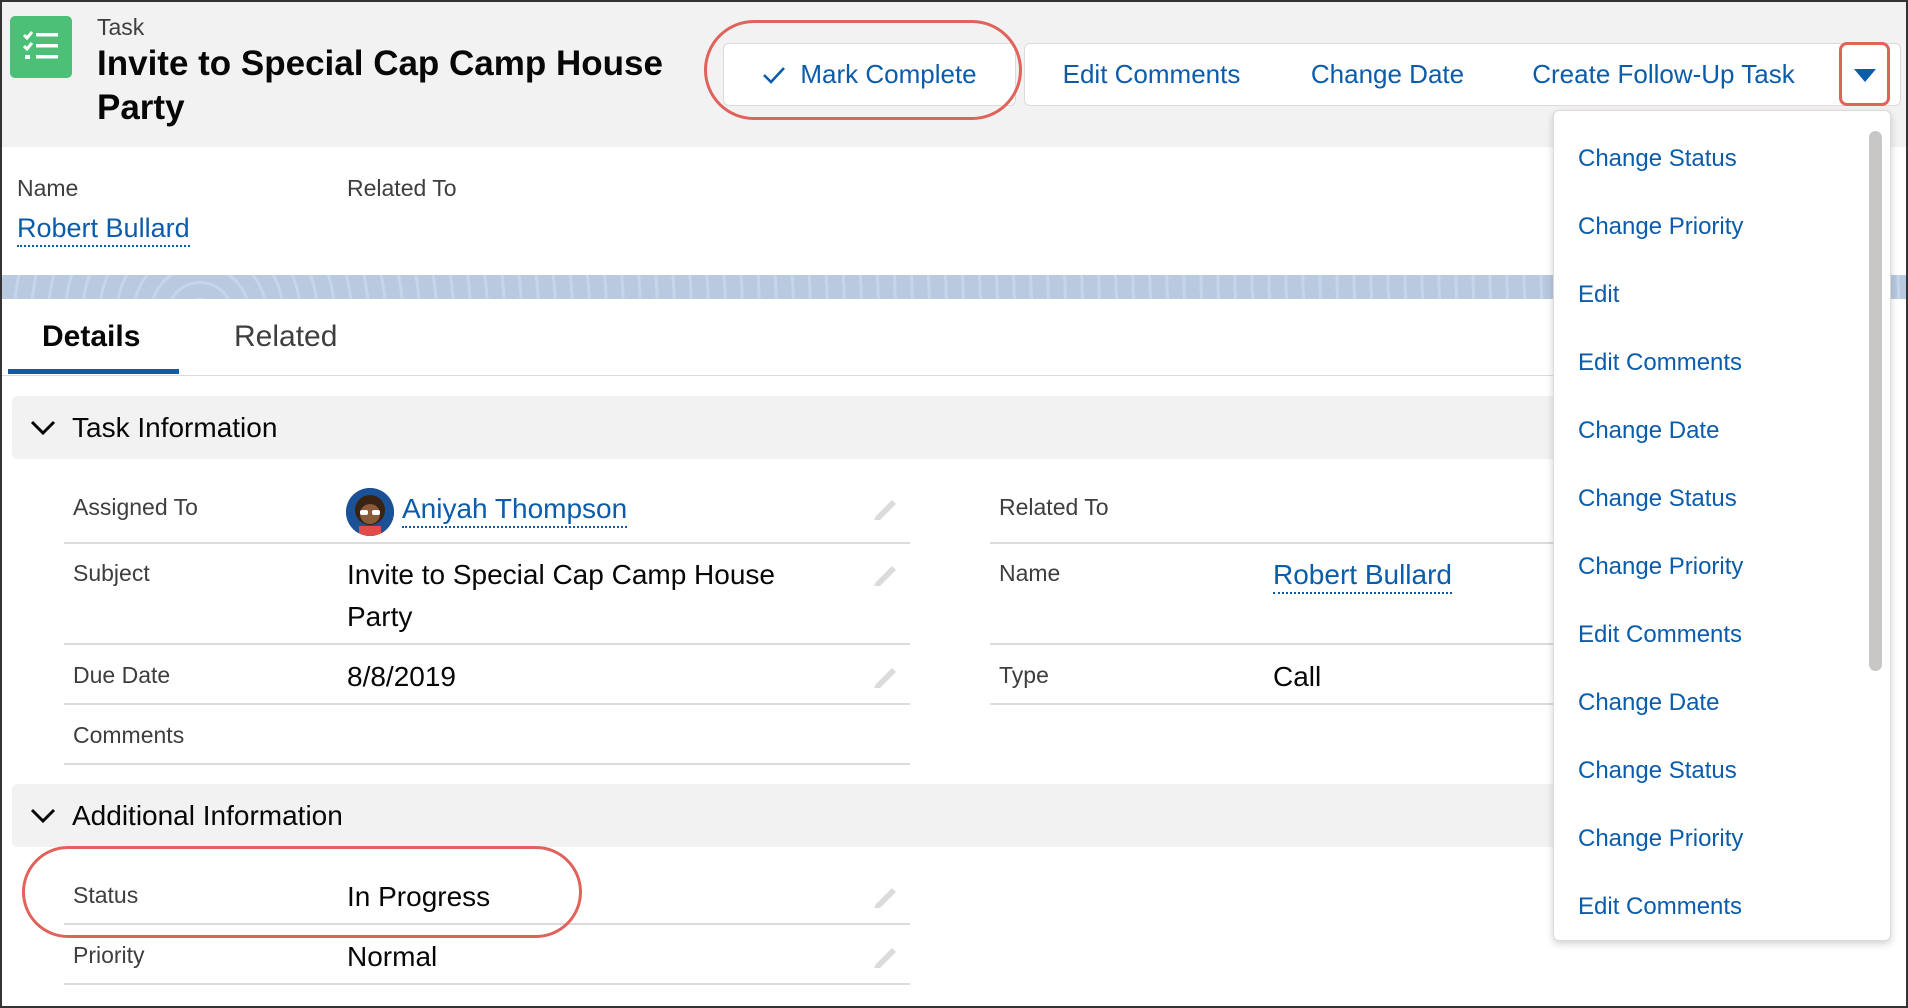 The height and width of the screenshot is (1008, 1908). Describe the element at coordinates (106, 895) in the screenshot. I see `status-label: Status` at that location.